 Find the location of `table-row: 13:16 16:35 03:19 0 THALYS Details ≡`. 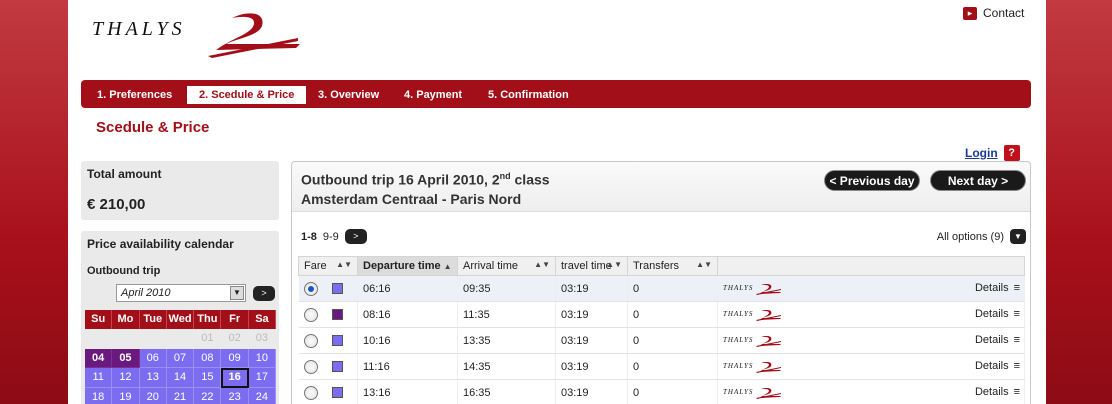

table-row: 13:16 16:35 03:19 0 THALYS Details ≡ is located at coordinates (661, 391).